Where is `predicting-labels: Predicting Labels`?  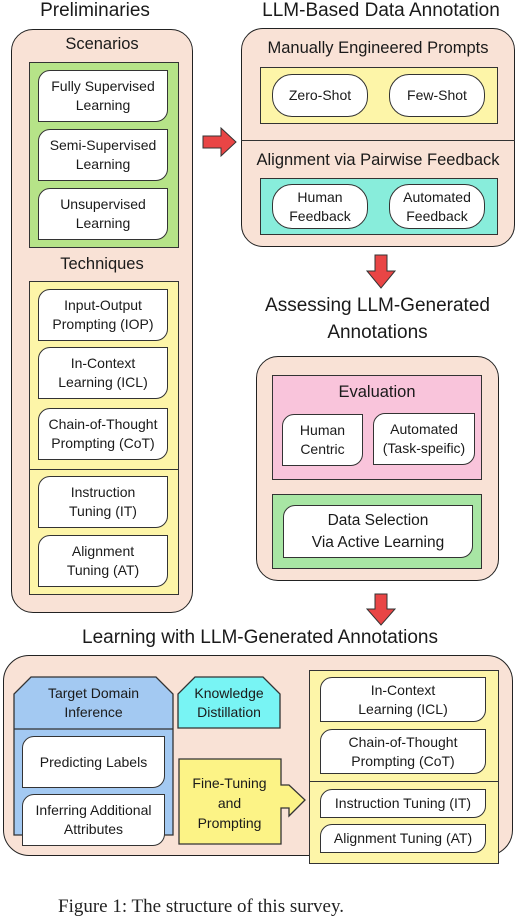 predicting-labels: Predicting Labels is located at coordinates (93, 762).